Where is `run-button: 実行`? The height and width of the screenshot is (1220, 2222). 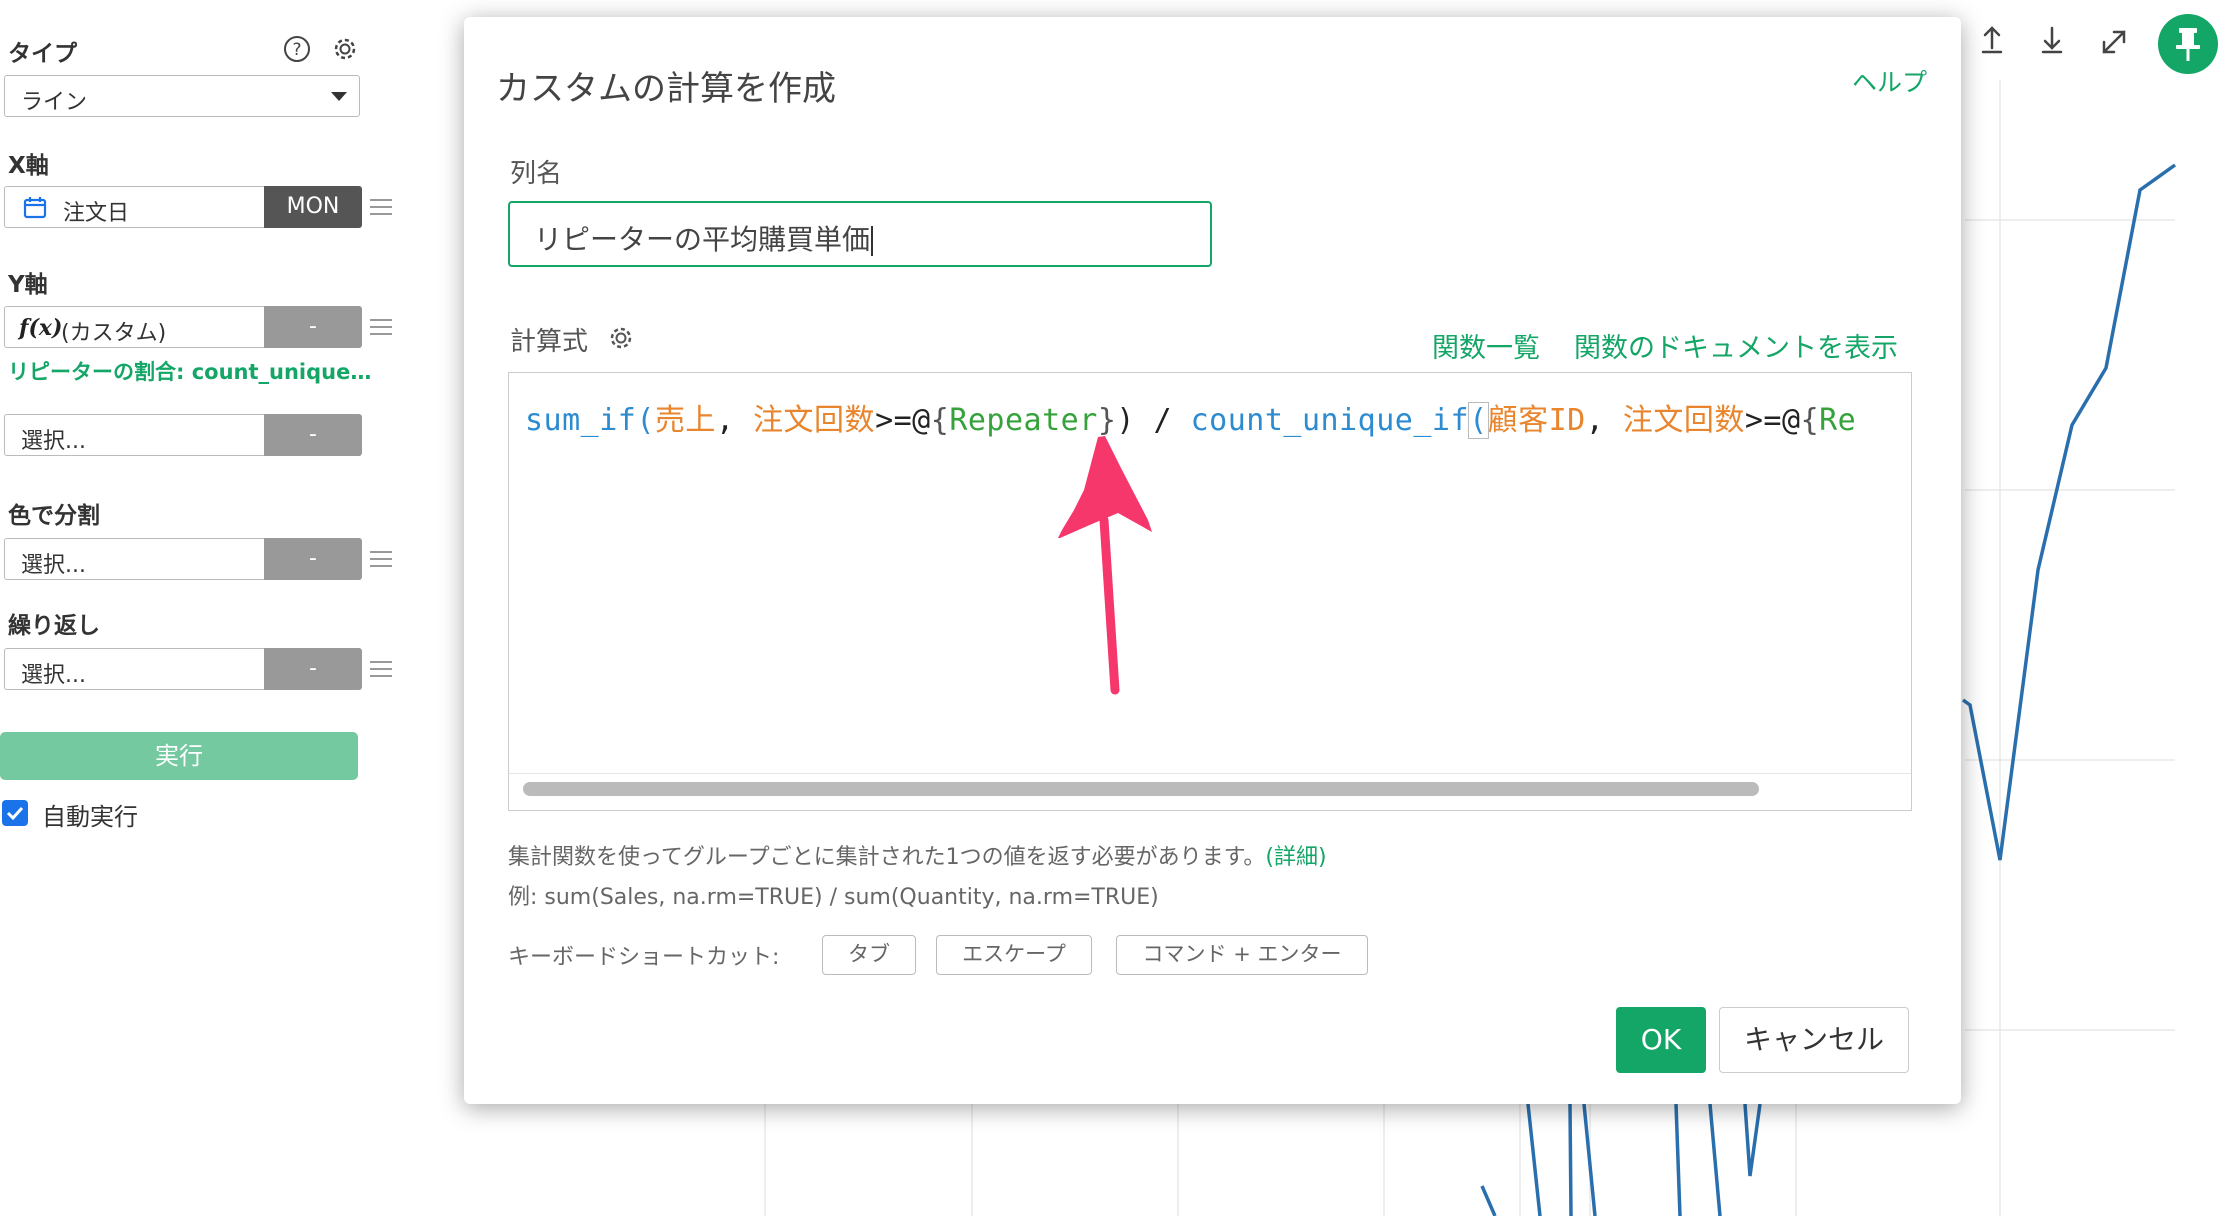 run-button: 実行 is located at coordinates (179, 756).